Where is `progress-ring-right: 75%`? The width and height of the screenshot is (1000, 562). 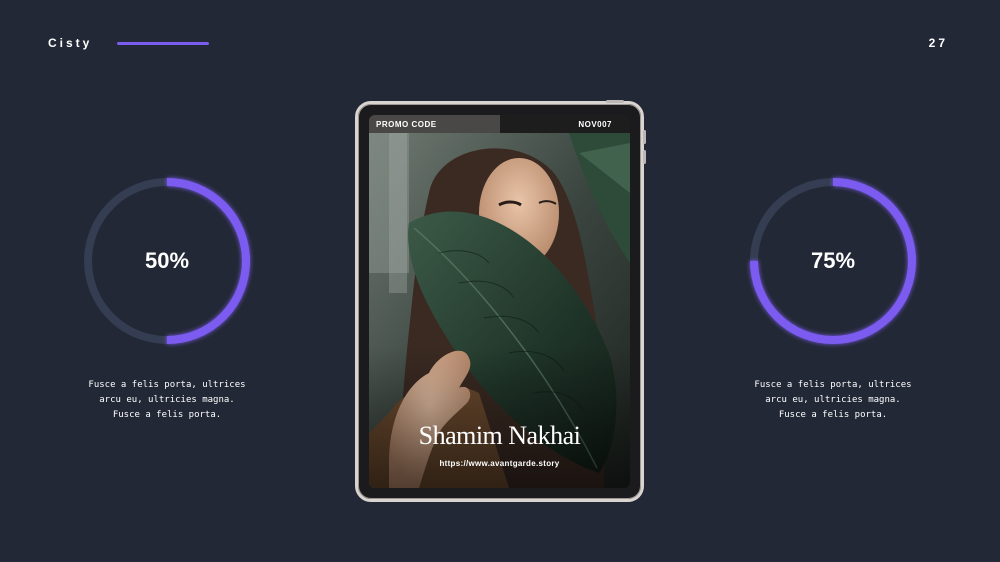
progress-ring-right: 75% is located at coordinates (833, 261).